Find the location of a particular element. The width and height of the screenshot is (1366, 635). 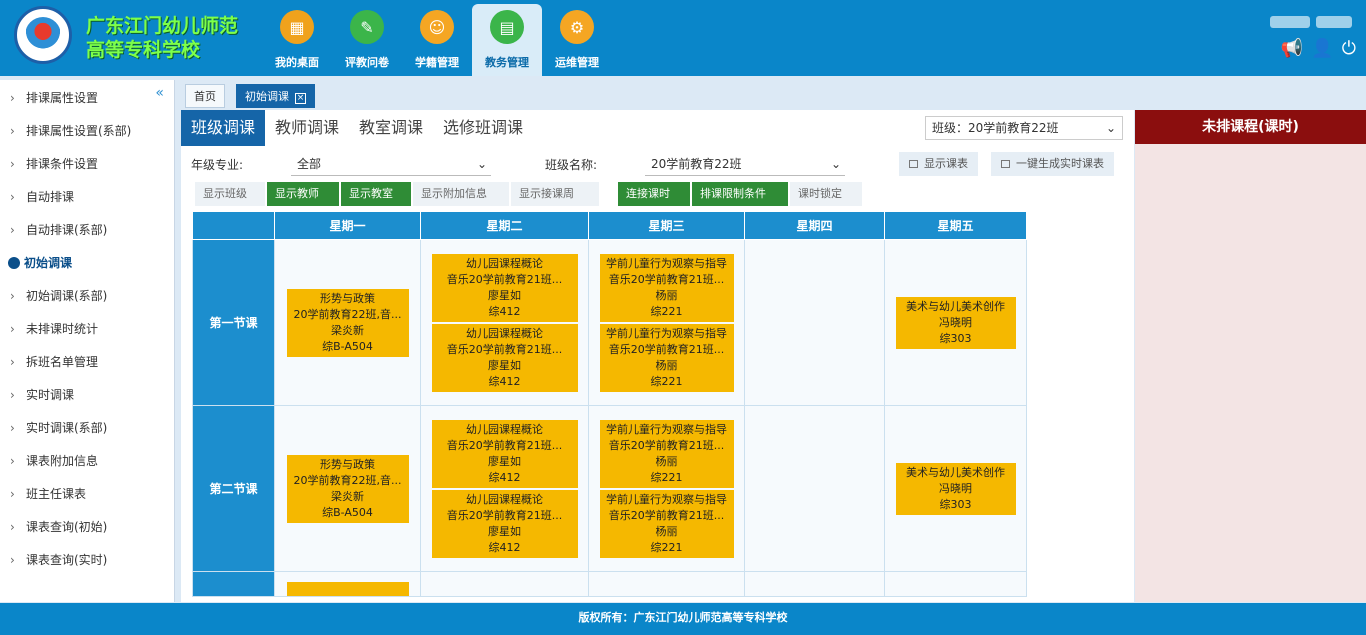

main-nav: ▦ 我的桌面 ✎ 评教问卷 ☺ 学籍管理 ▤ 教务管理 ⚙ 运维管理 is located at coordinates (437, 40).